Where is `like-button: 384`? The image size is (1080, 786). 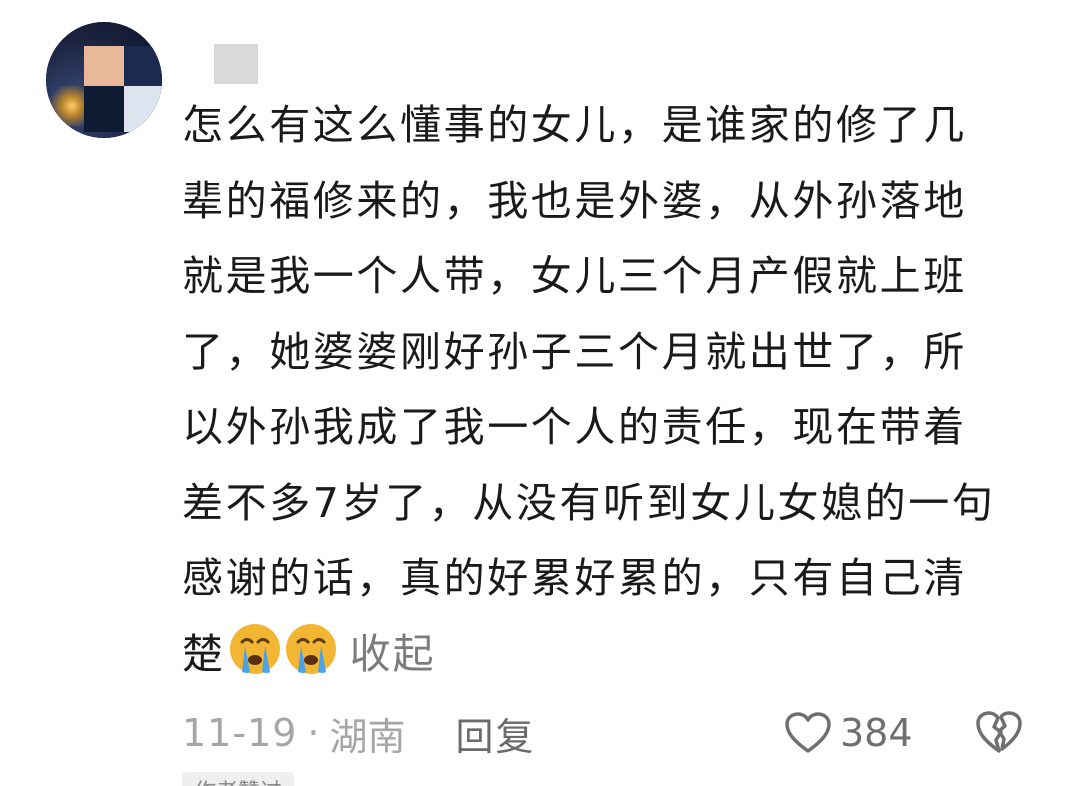 like-button: 384 is located at coordinates (848, 733).